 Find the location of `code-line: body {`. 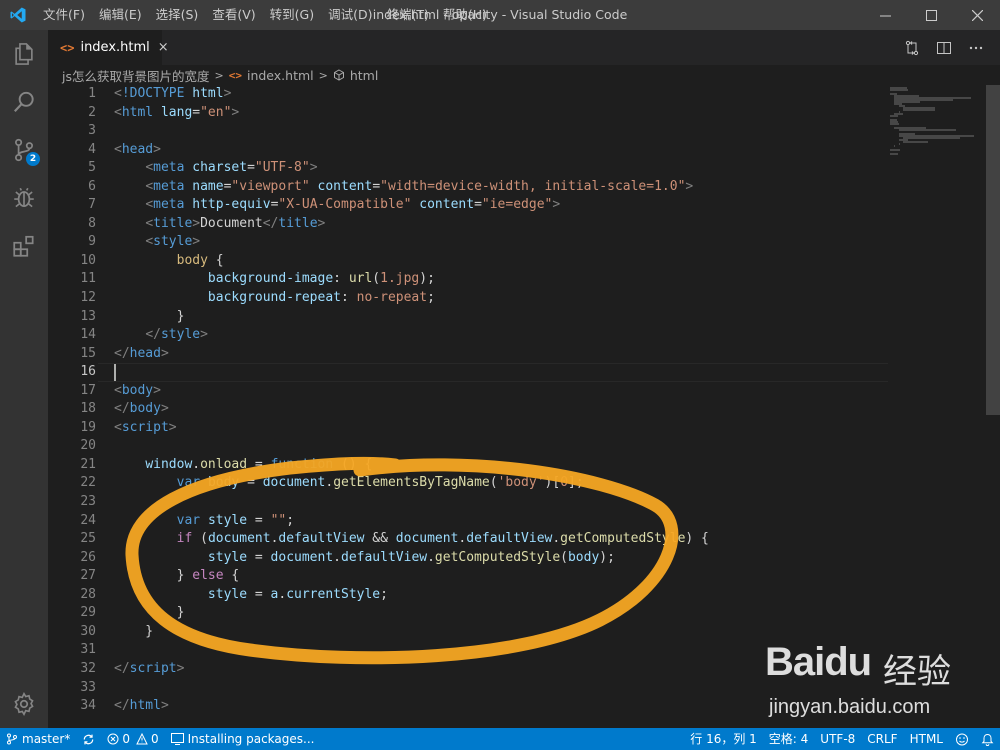

code-line: body { is located at coordinates (200, 260).